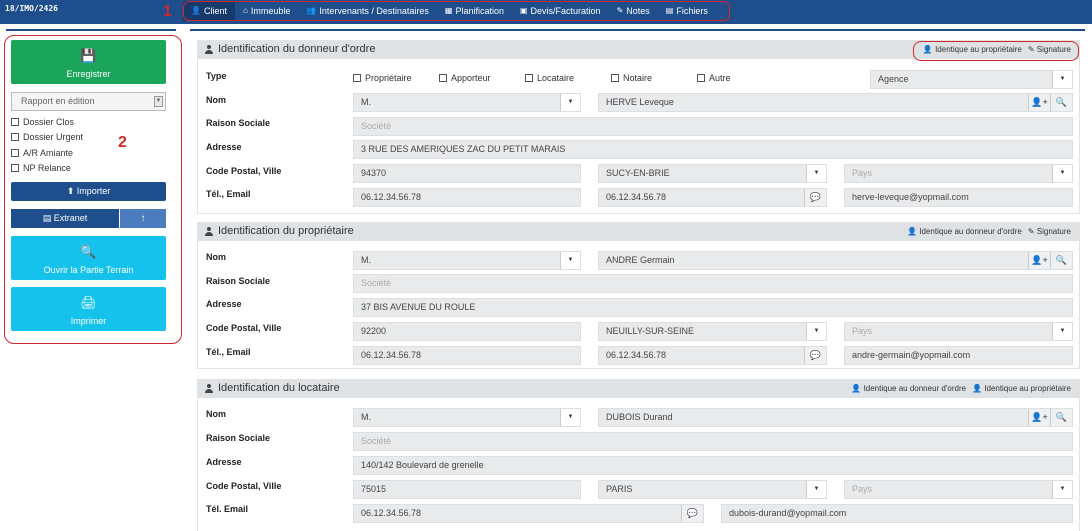  Describe the element at coordinates (835, 417) in the screenshot. I see `nom-input: DUBOIS Durand 👤+ 🔍` at that location.